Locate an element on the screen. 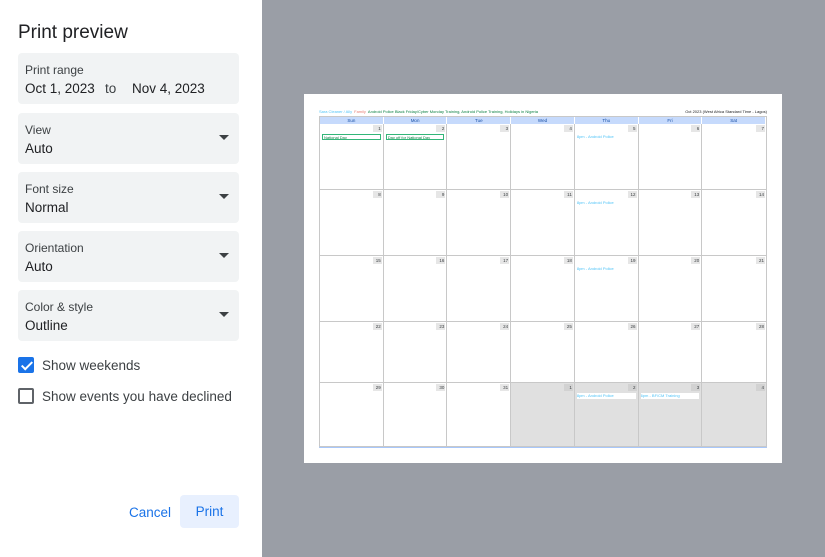  color-style-value: Outline is located at coordinates (46, 325).